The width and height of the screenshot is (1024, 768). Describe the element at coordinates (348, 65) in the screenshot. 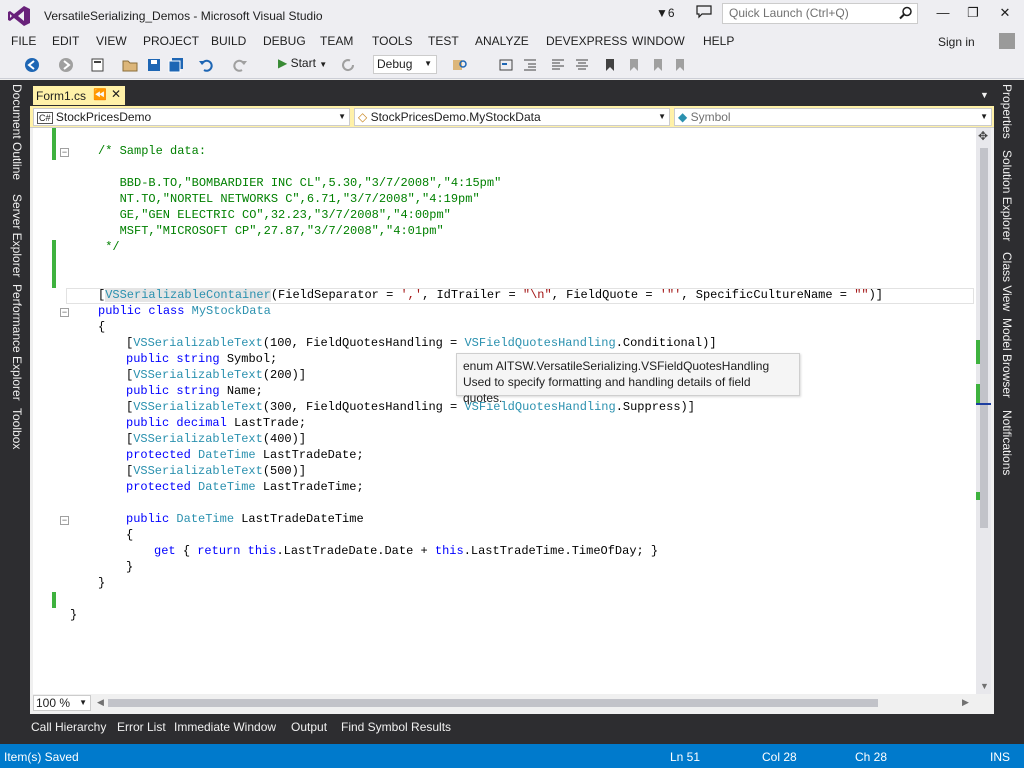

I see `refresh-icon` at that location.